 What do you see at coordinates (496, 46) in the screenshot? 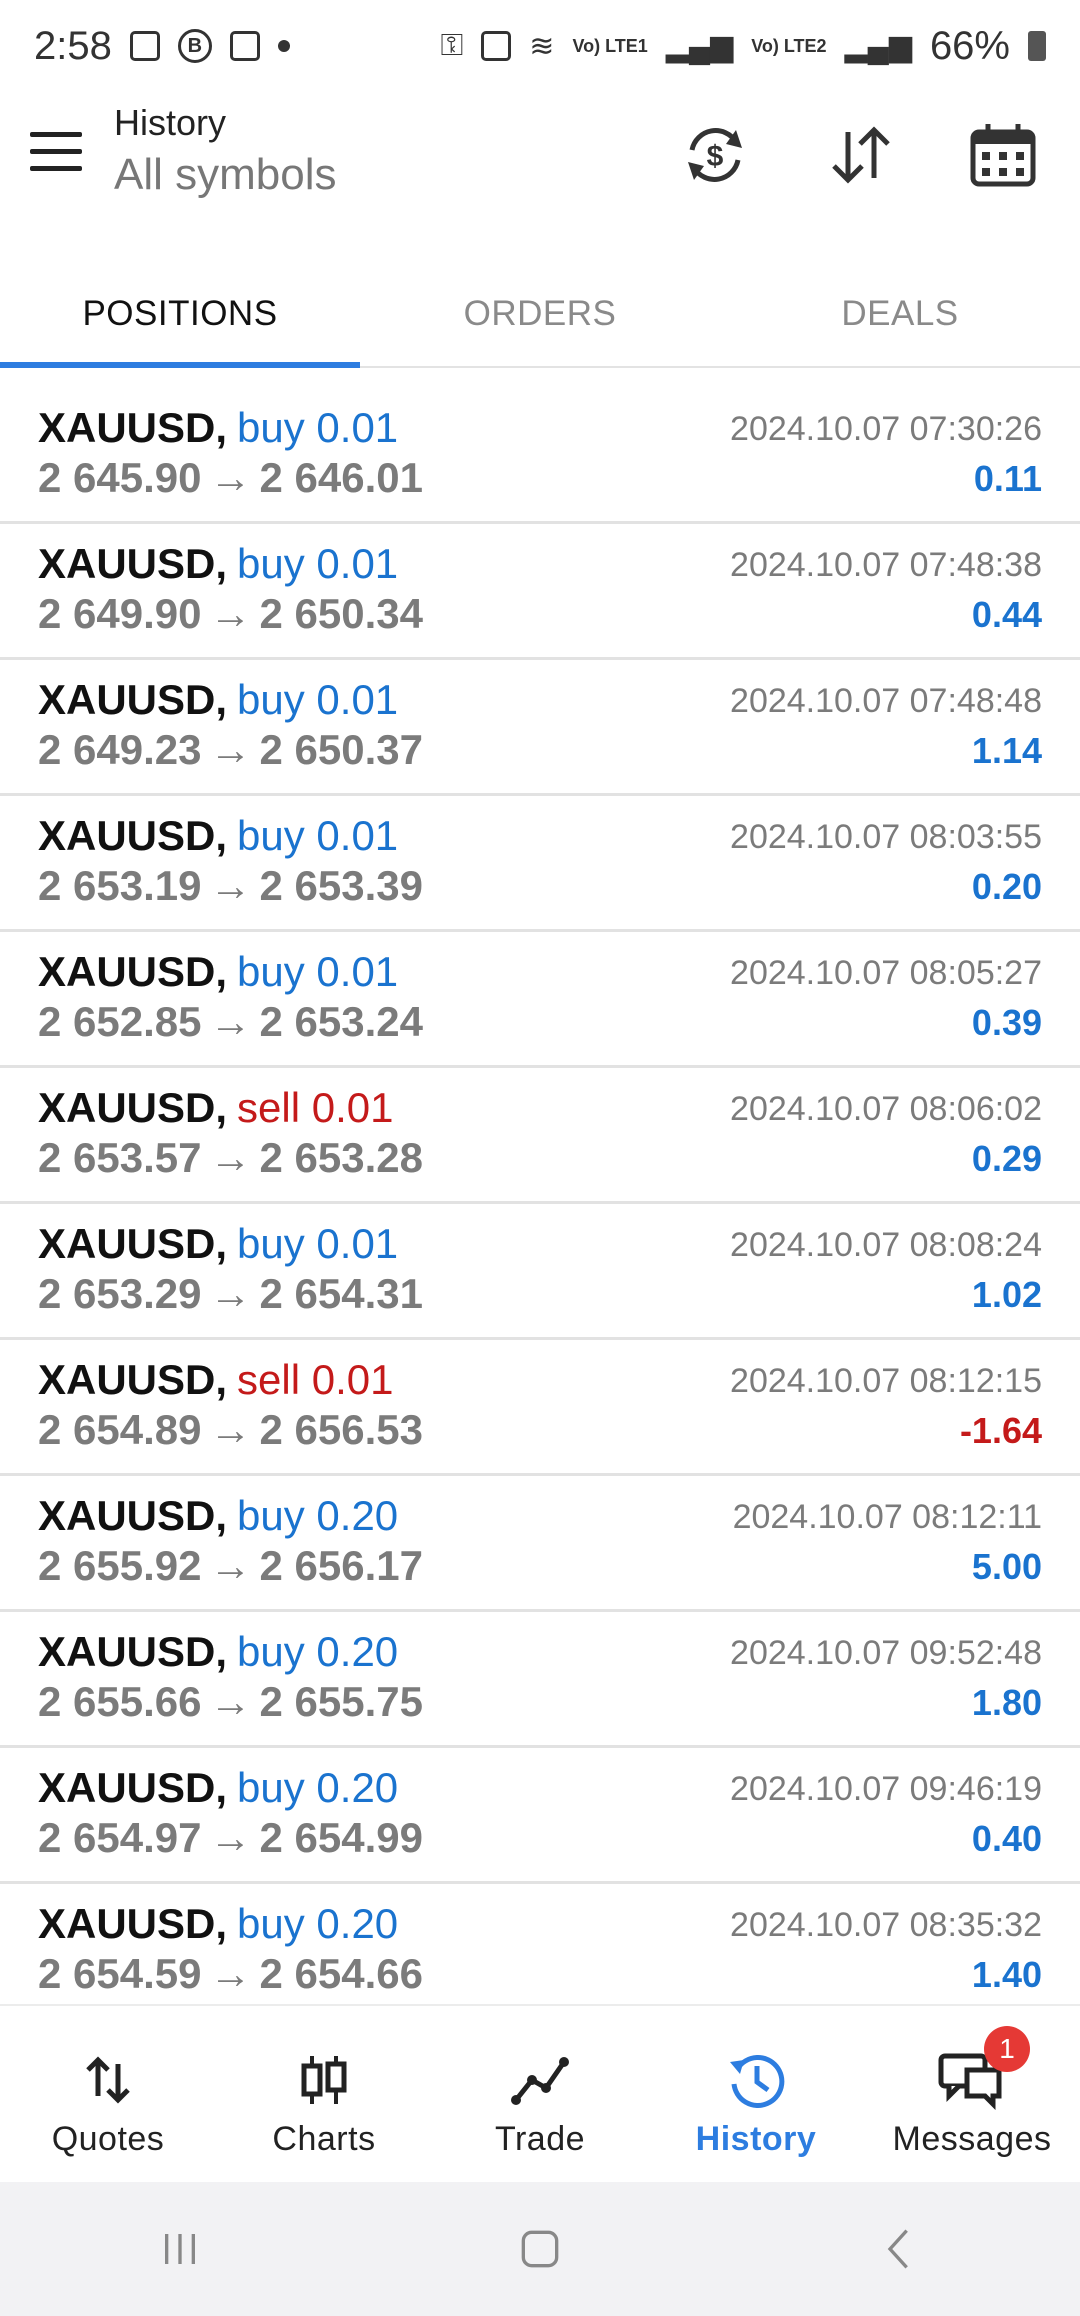
I see `sim-icon` at bounding box center [496, 46].